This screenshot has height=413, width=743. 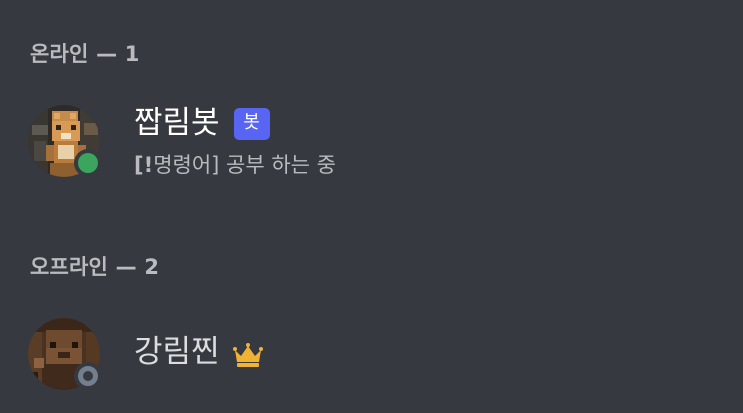 I want to click on online-status-indicator, so click(x=88, y=163).